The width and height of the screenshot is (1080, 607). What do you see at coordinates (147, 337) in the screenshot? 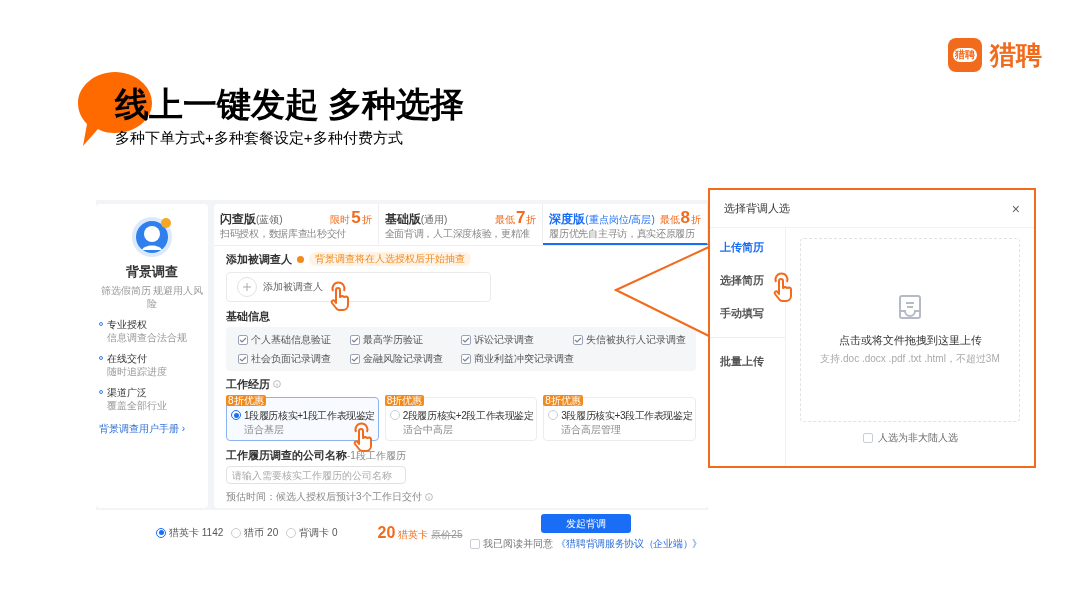
I see `feature-description: 信息调查合法合规` at bounding box center [147, 337].